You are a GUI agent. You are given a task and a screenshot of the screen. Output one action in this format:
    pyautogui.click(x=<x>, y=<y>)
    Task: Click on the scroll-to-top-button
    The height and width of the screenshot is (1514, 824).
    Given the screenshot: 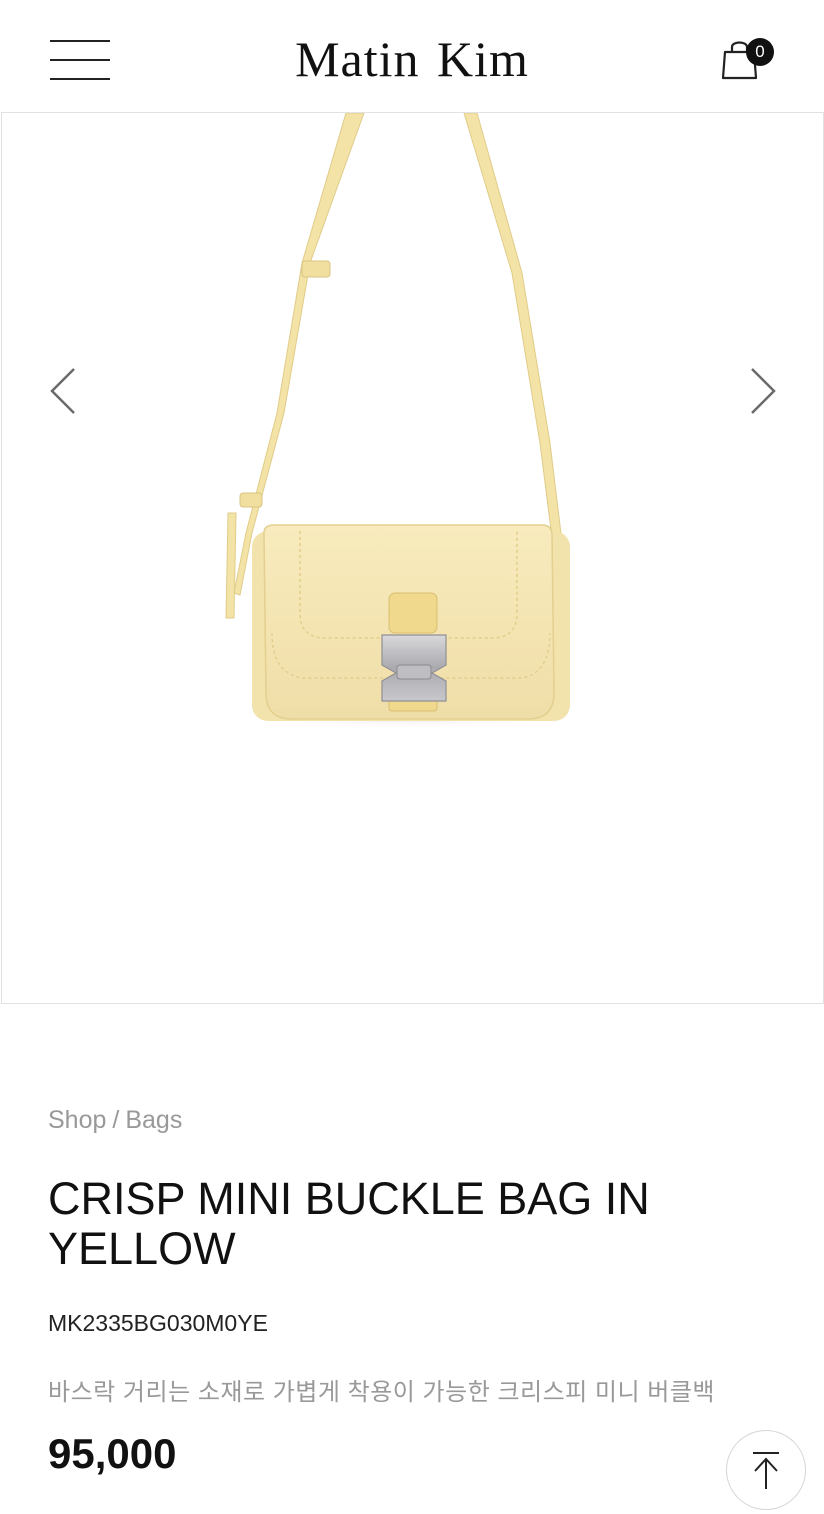 What is the action you would take?
    pyautogui.click(x=766, y=1470)
    